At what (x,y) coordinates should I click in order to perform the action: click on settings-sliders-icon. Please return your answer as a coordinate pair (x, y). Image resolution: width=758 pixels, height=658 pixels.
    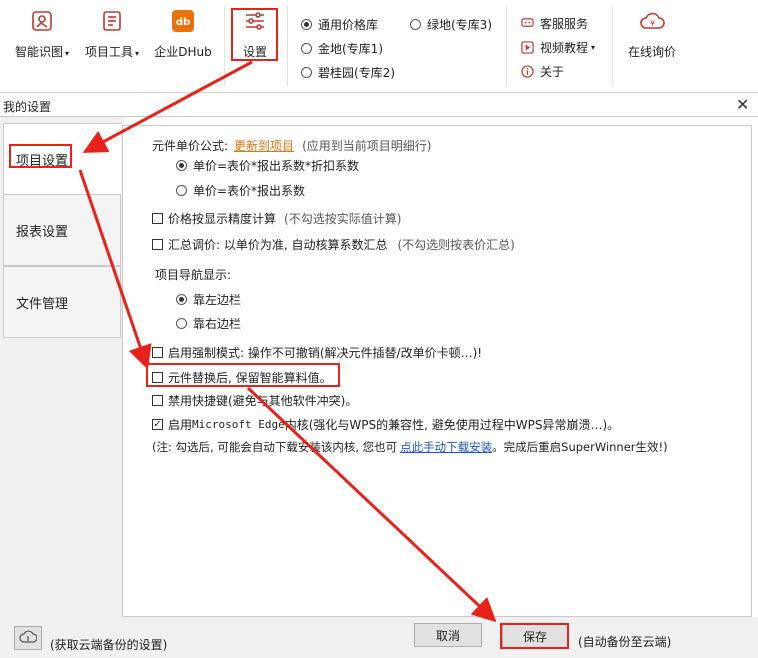
    Looking at the image, I should click on (255, 21).